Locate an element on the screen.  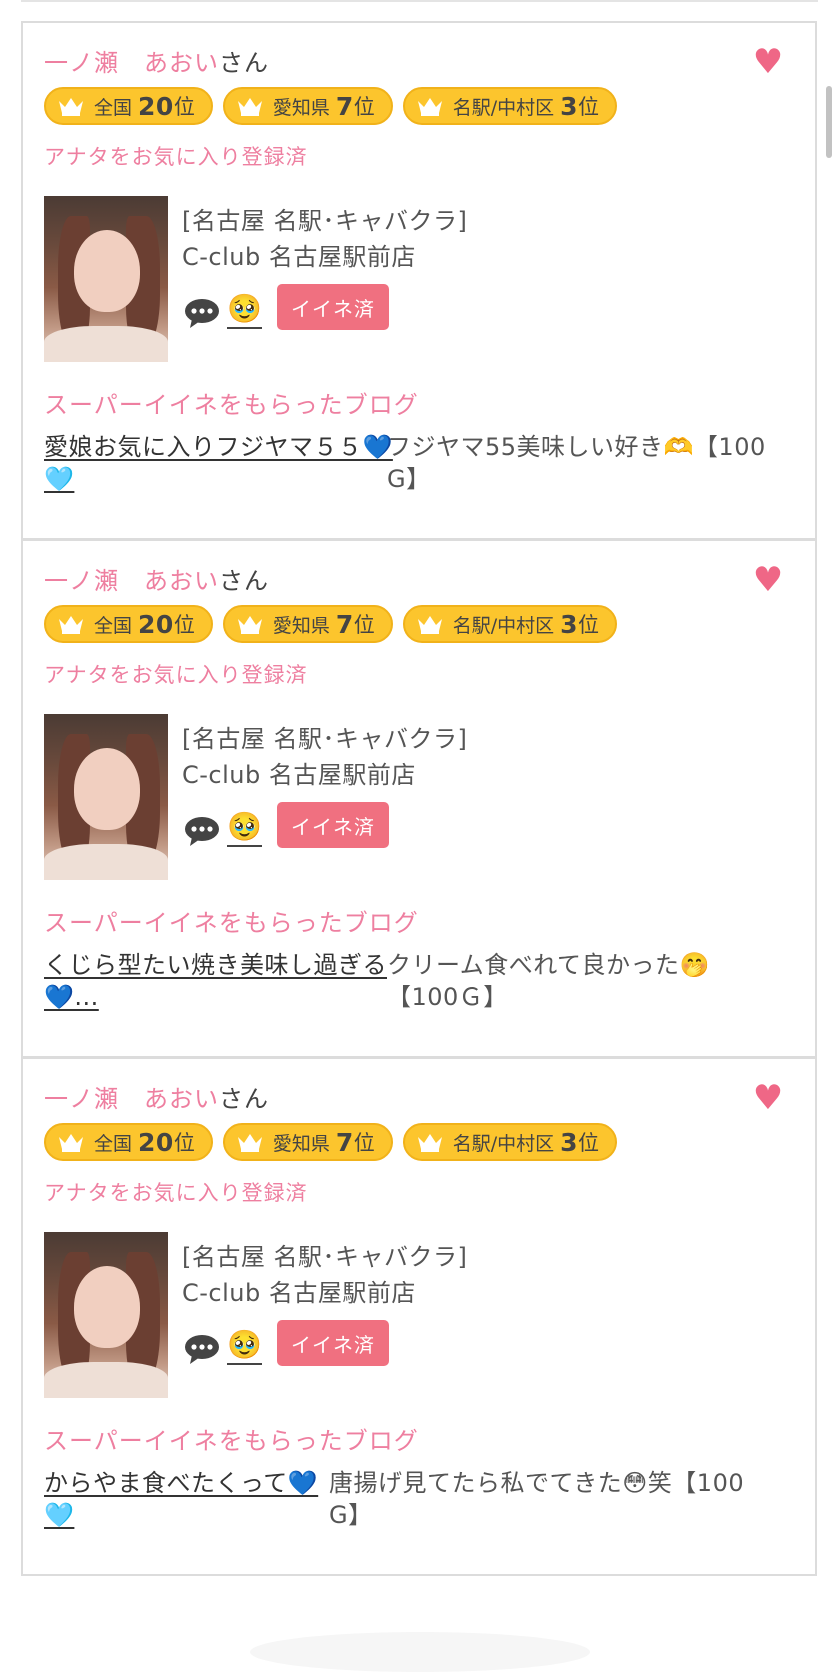
blog-title-link: からやま食べたくって💙 🩵 is located at coordinates (181, 1499).